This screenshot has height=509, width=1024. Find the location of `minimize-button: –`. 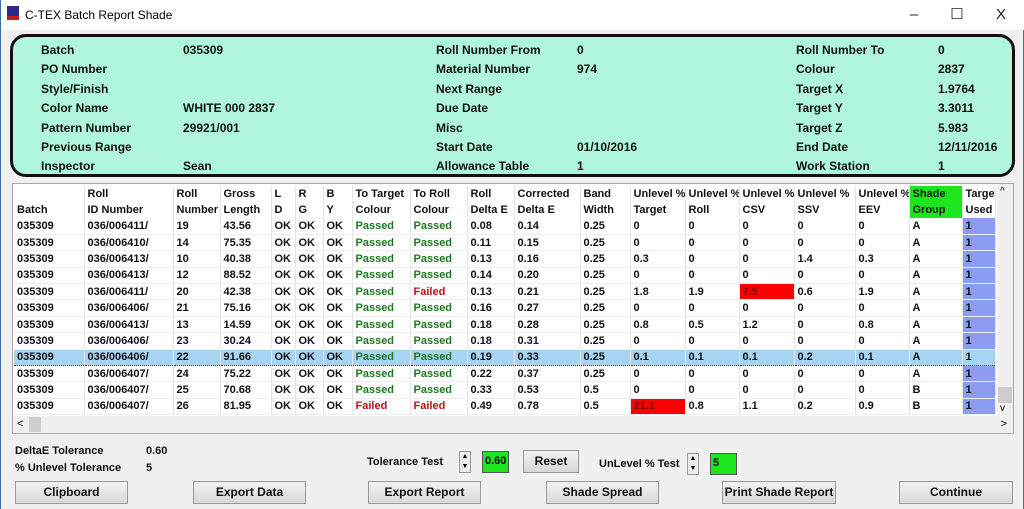

minimize-button: – is located at coordinates (914, 15).